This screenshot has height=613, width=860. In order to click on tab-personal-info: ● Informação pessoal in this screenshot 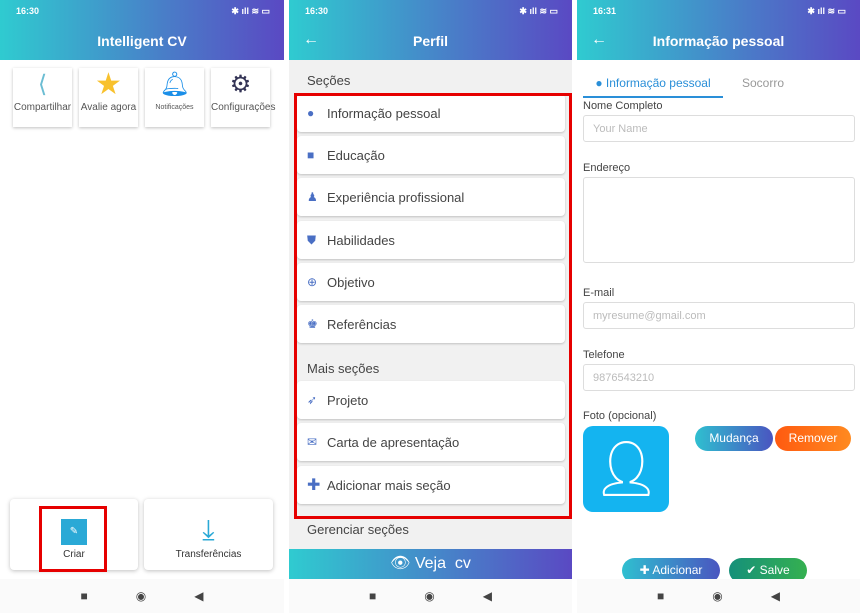, I will do `click(653, 83)`.